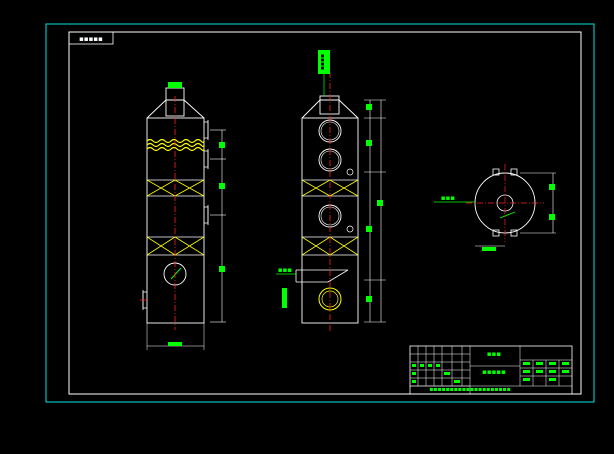  What do you see at coordinates (206, 172) in the screenshot?
I see `side-nozzles` at bounding box center [206, 172].